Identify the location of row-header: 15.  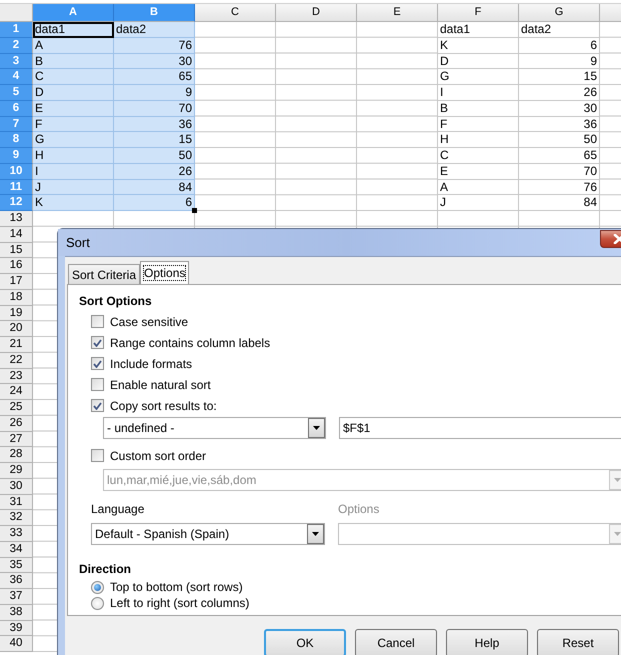
(16, 250).